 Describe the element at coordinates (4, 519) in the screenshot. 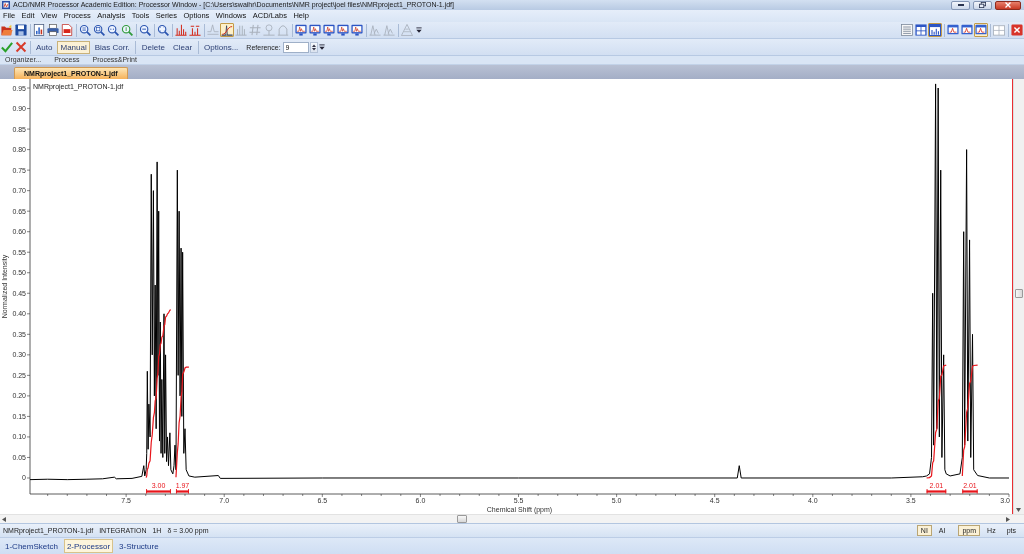

I see `arrow-left-icon` at that location.